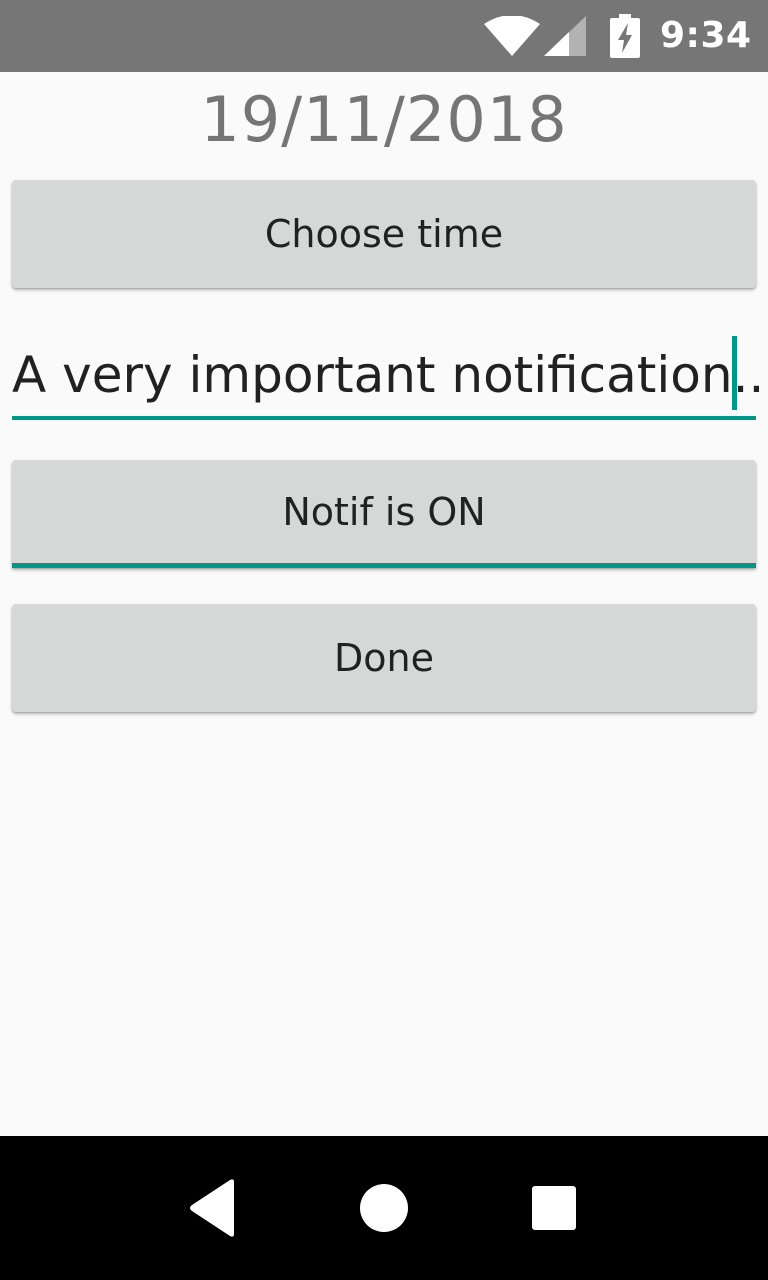  I want to click on notif-toggle-label: Notif is ON, so click(384, 511).